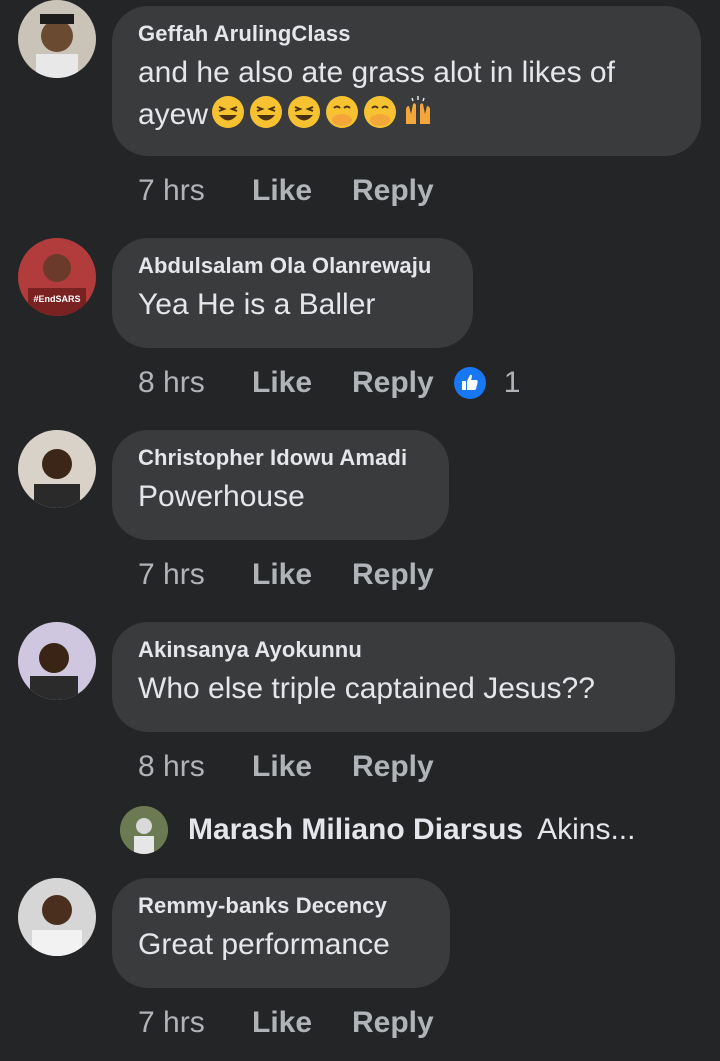 The height and width of the screenshot is (1061, 720). I want to click on comment-author: Abdulsalam Ola Olanrewaju, so click(292, 266).